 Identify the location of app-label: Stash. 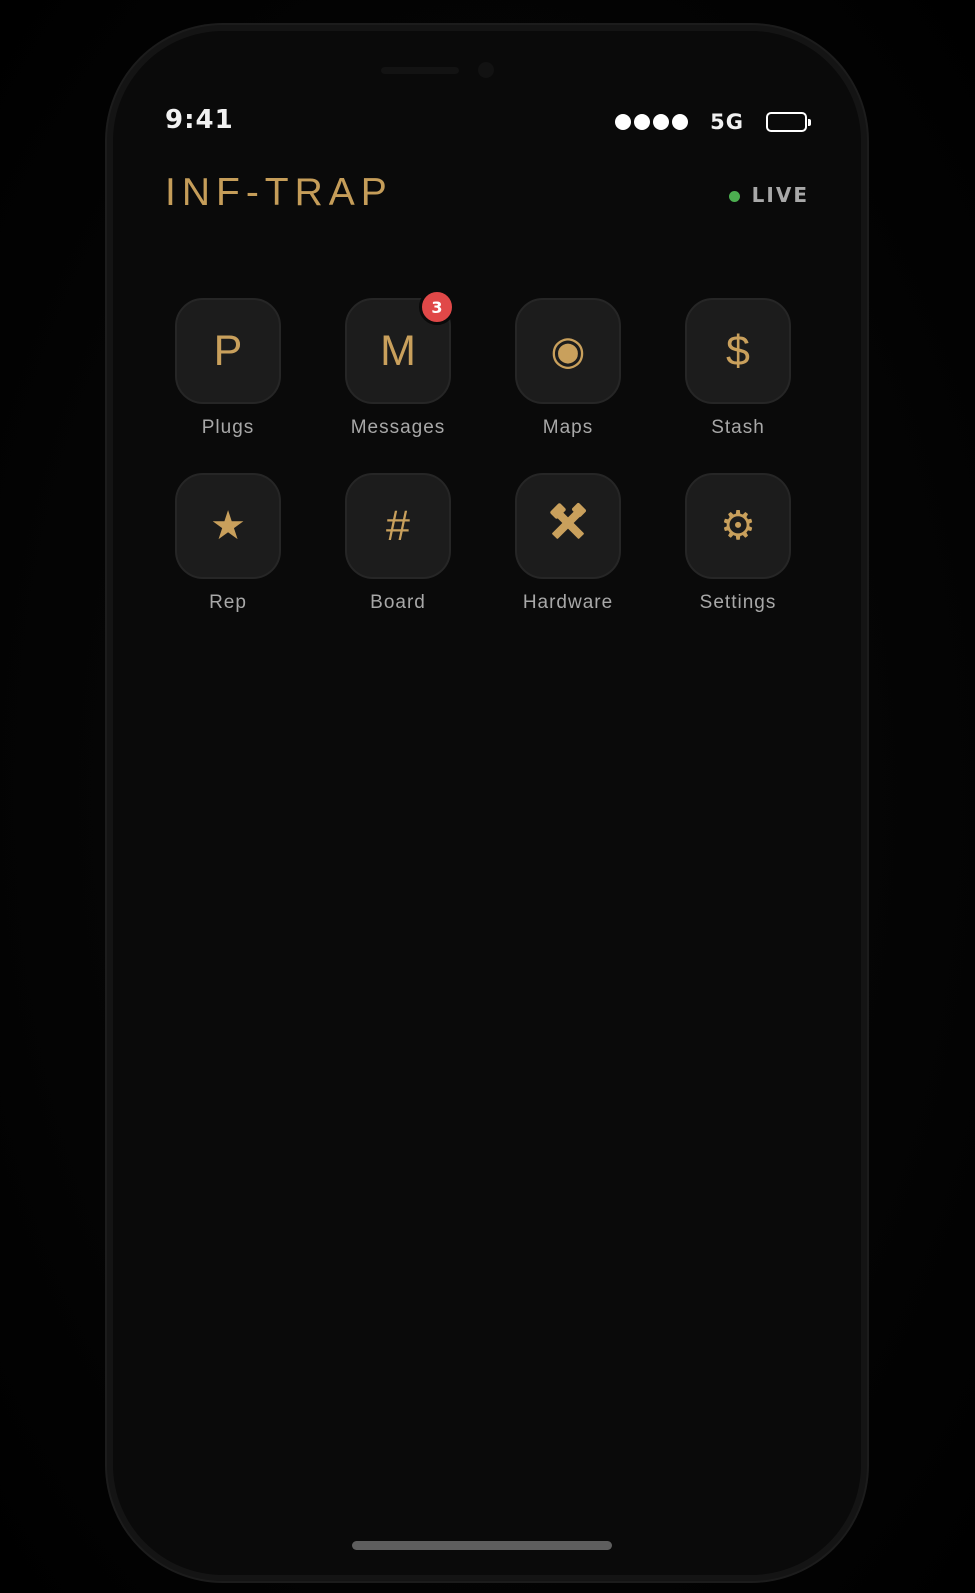
(738, 427).